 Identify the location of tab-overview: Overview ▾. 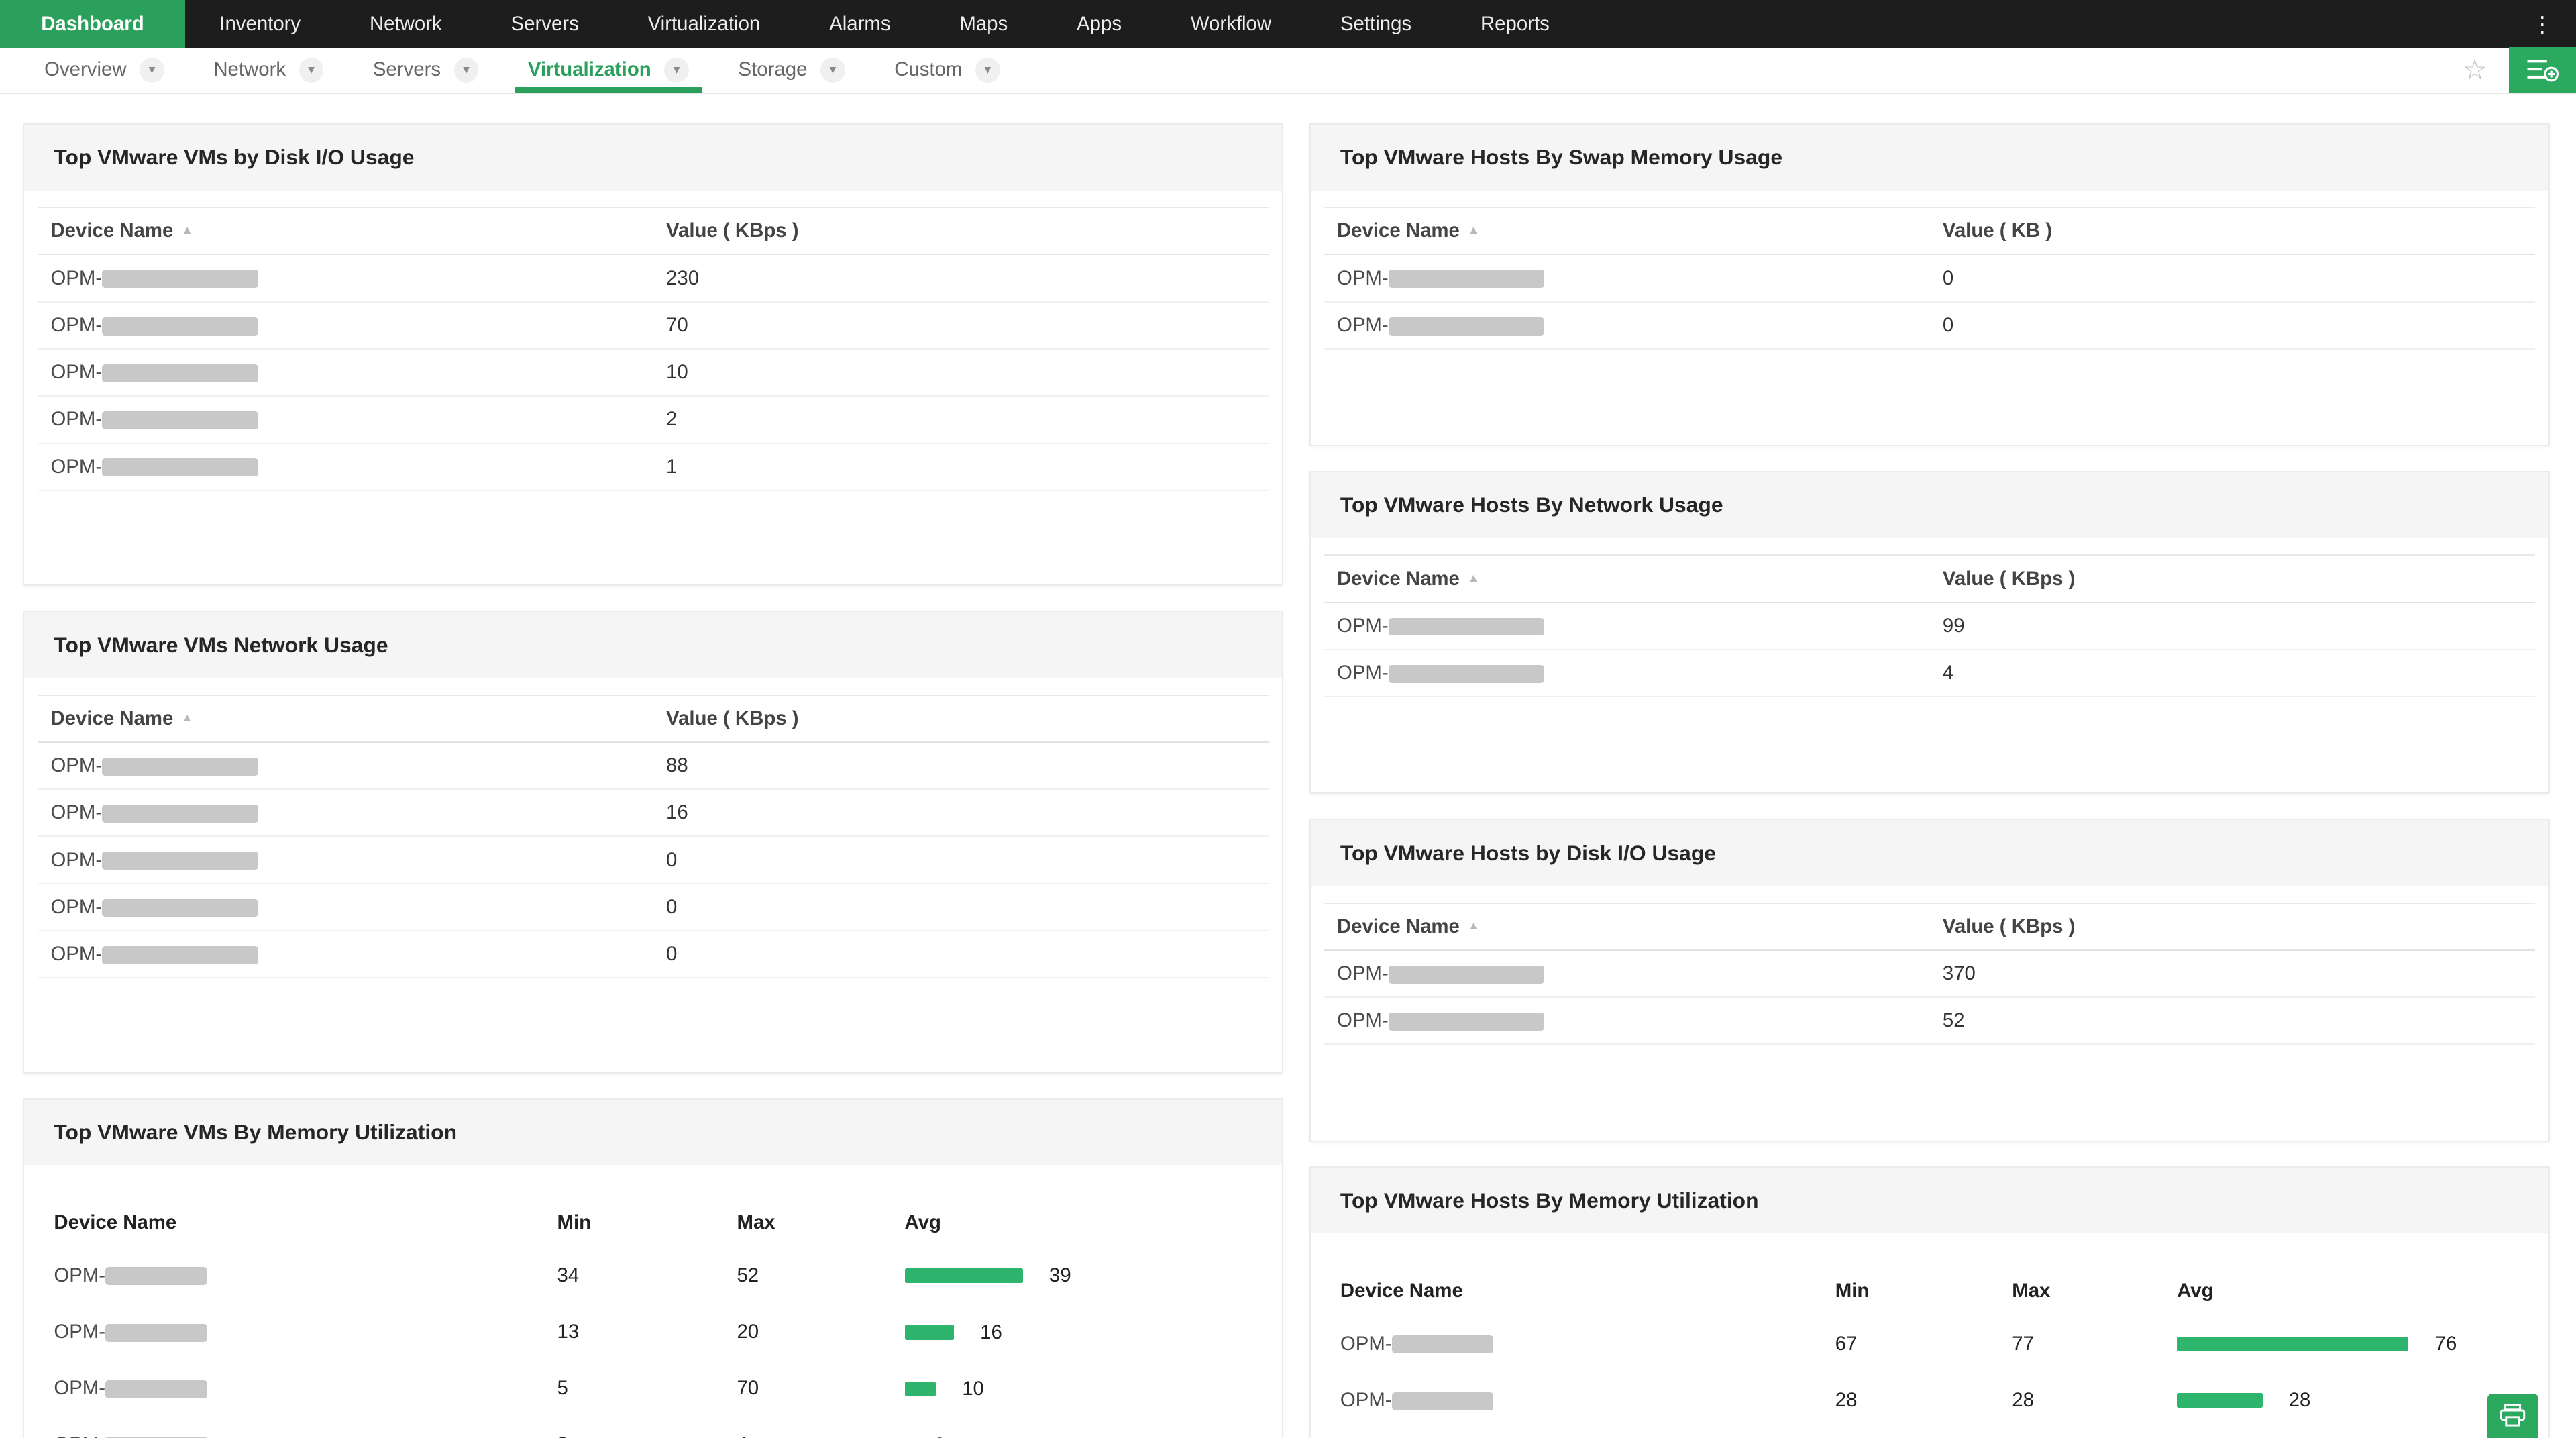
(104, 70).